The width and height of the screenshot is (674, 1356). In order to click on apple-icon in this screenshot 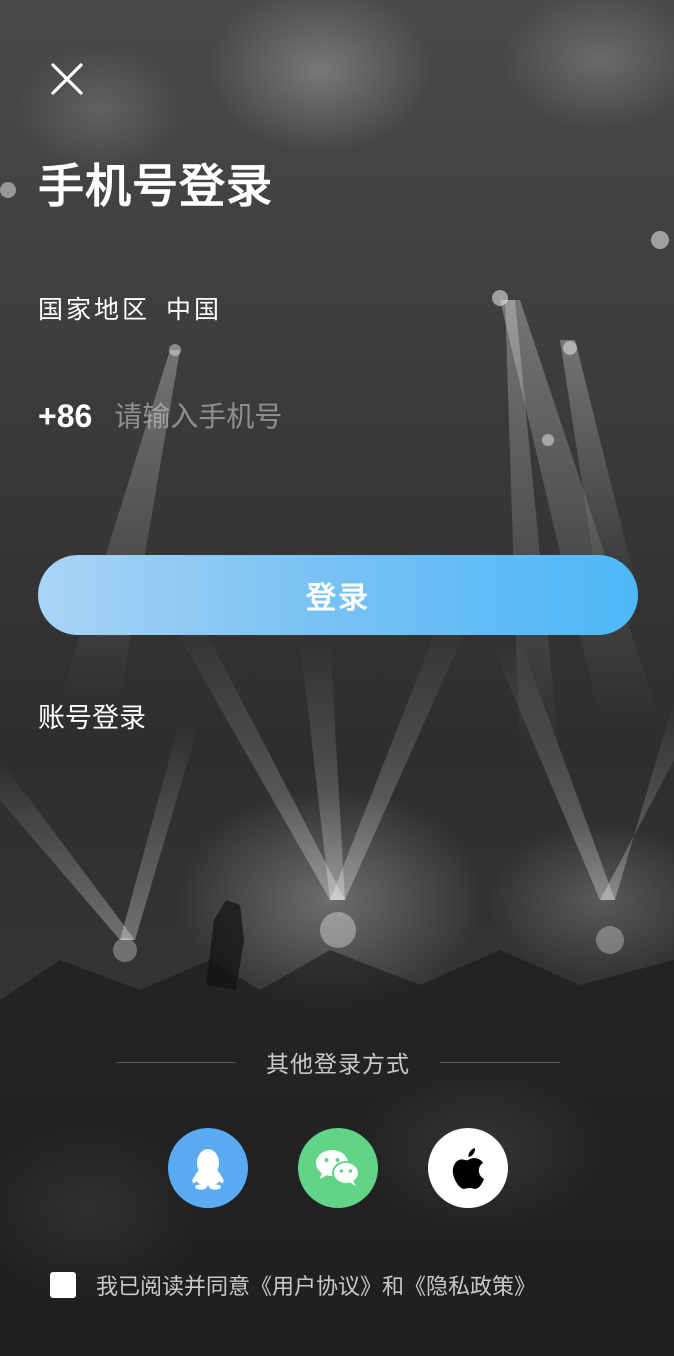, I will do `click(468, 1168)`.